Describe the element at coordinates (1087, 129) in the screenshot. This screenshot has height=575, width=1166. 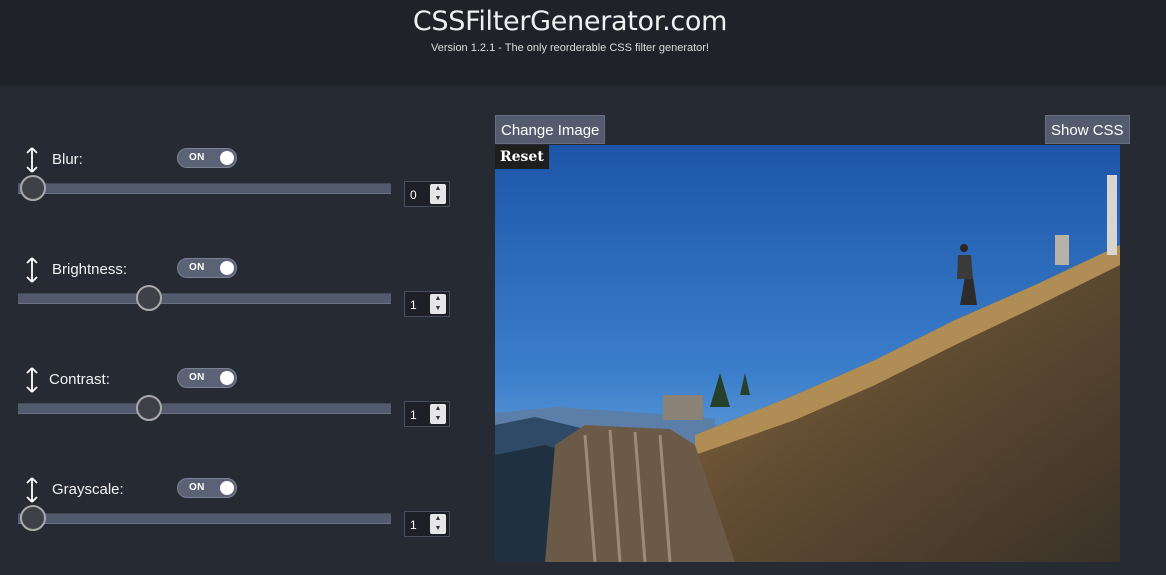
I see `show-css-button: Show CSS` at that location.